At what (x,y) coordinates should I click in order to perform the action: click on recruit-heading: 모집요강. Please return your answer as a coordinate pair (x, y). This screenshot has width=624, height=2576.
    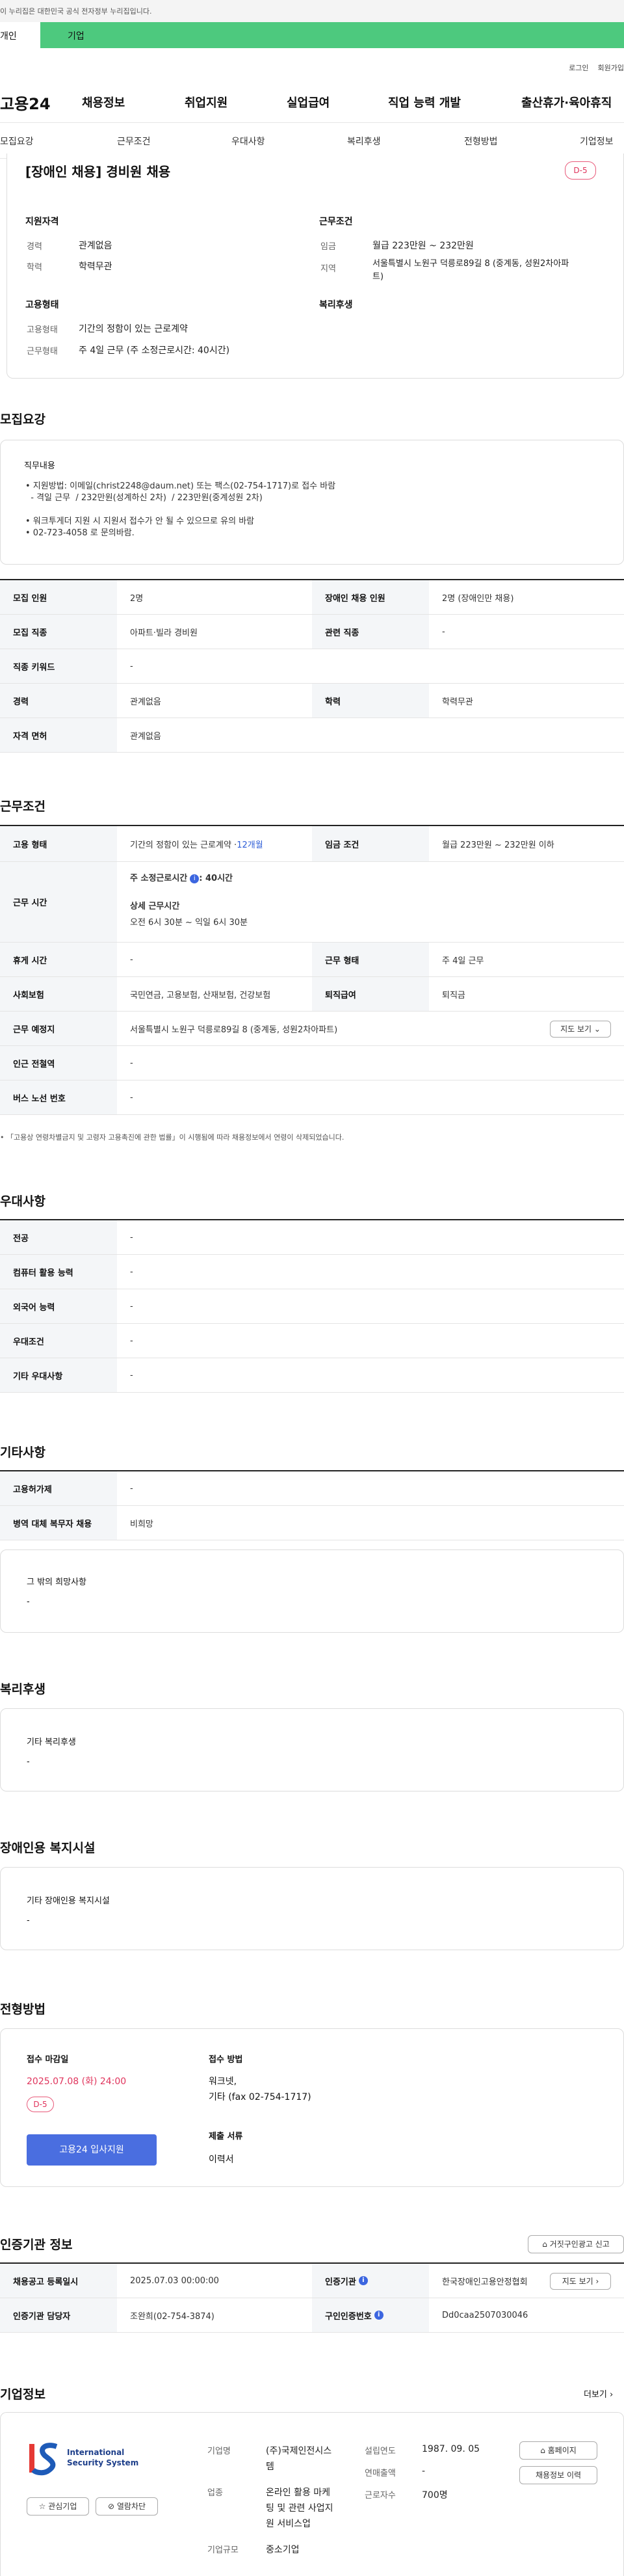
    Looking at the image, I should click on (23, 419).